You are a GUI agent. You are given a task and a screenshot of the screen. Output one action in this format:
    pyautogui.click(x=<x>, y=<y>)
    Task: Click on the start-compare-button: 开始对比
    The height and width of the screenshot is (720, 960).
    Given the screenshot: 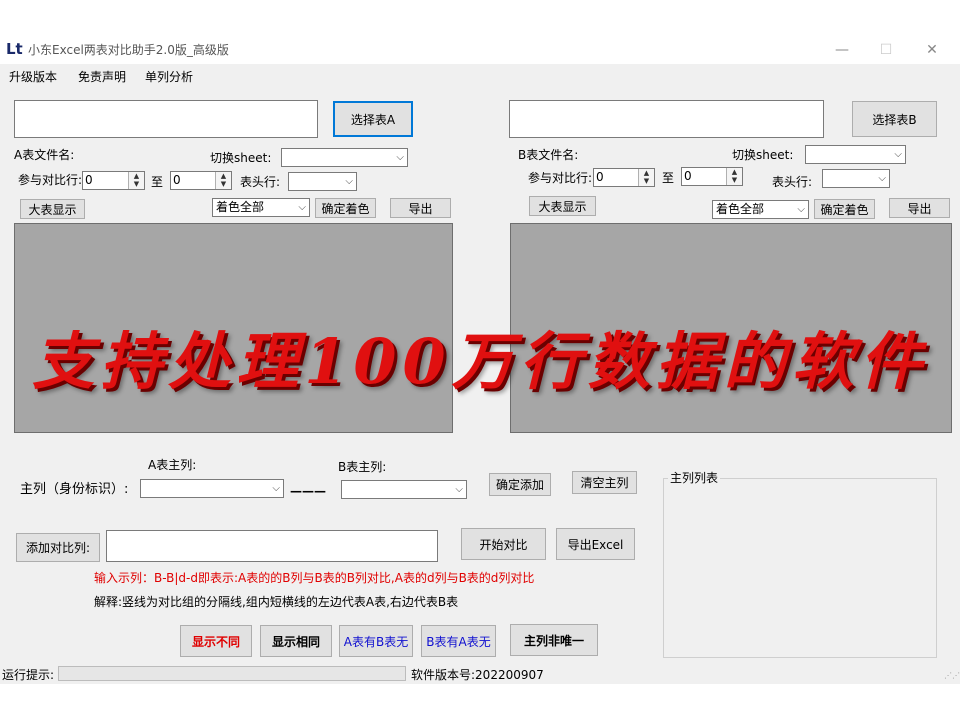 What is the action you would take?
    pyautogui.click(x=503, y=544)
    